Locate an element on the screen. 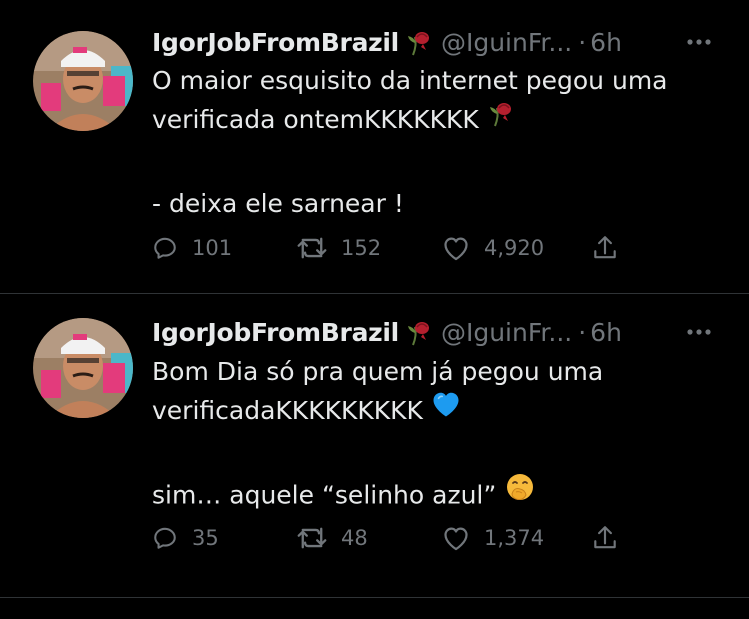 The width and height of the screenshot is (749, 619). reply-button: 101 is located at coordinates (192, 248).